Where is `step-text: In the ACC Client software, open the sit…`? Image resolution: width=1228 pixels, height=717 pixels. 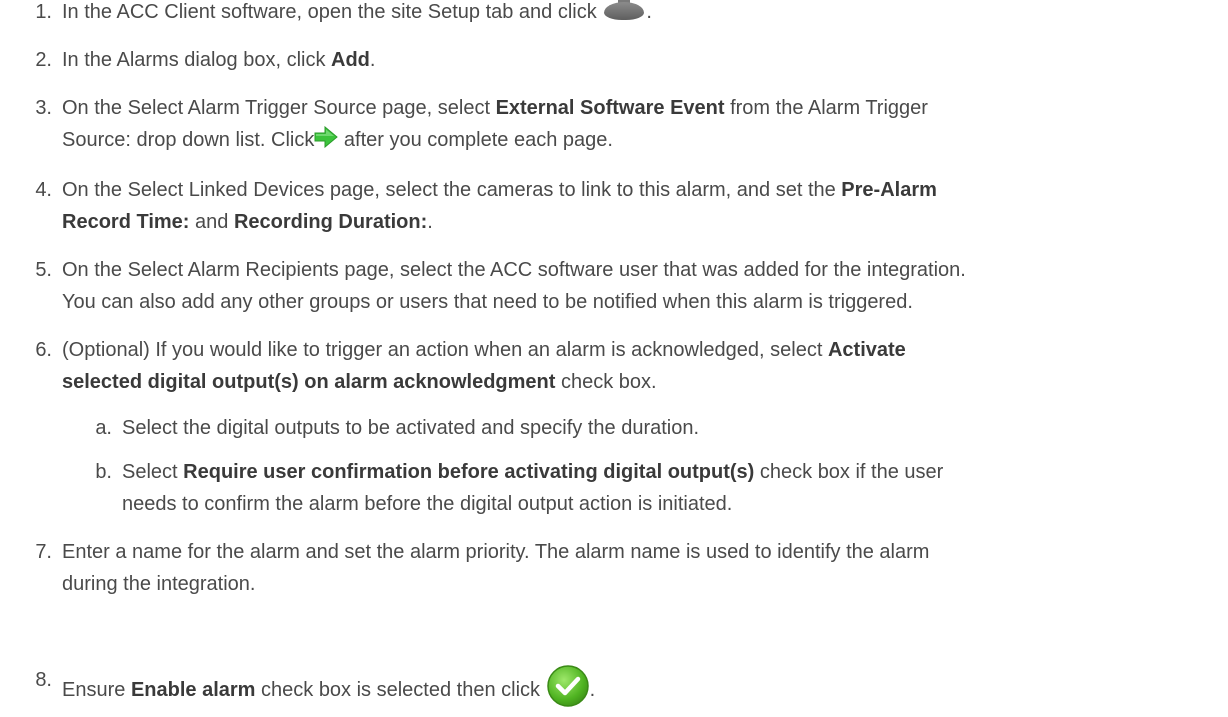 step-text: In the ACC Client software, open the sit… is located at coordinates (637, 14).